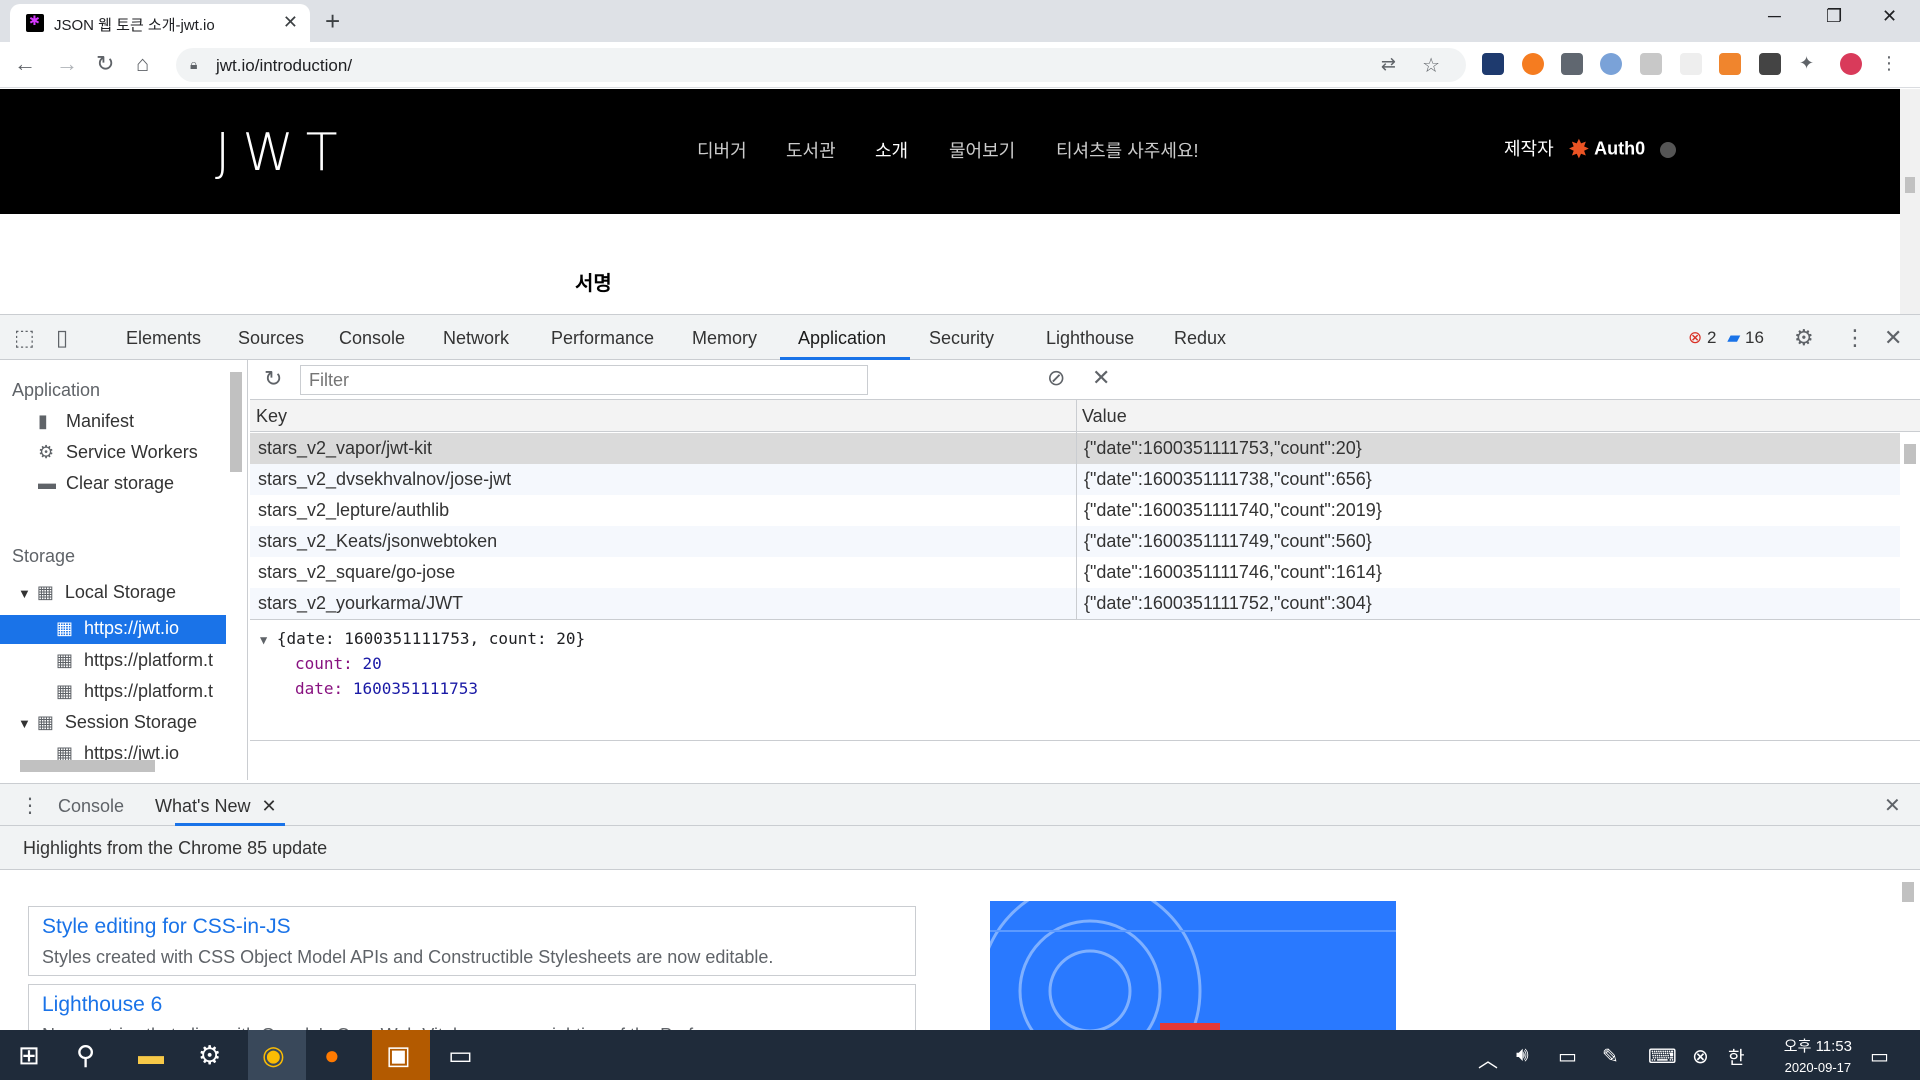 This screenshot has width=1920, height=1080. Describe the element at coordinates (273, 379) in the screenshot. I see `refresh-icon: ↻` at that location.